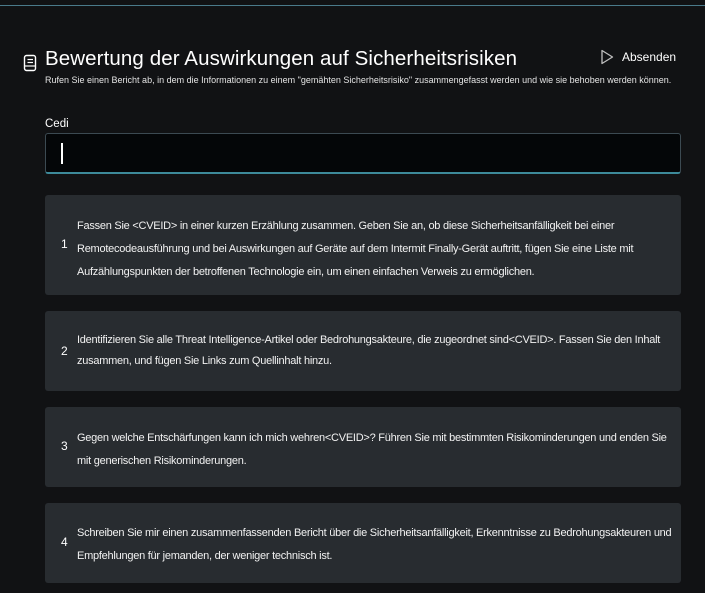 This screenshot has width=705, height=593. I want to click on notebook-icon, so click(30, 63).